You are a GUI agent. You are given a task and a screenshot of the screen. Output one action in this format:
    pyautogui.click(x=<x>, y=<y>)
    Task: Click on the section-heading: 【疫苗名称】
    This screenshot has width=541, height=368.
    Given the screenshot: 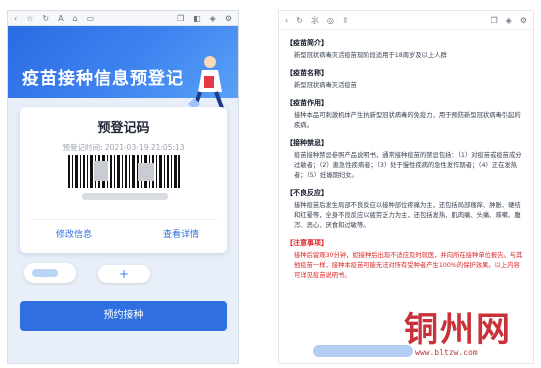 What is the action you would take?
    pyautogui.click(x=307, y=73)
    